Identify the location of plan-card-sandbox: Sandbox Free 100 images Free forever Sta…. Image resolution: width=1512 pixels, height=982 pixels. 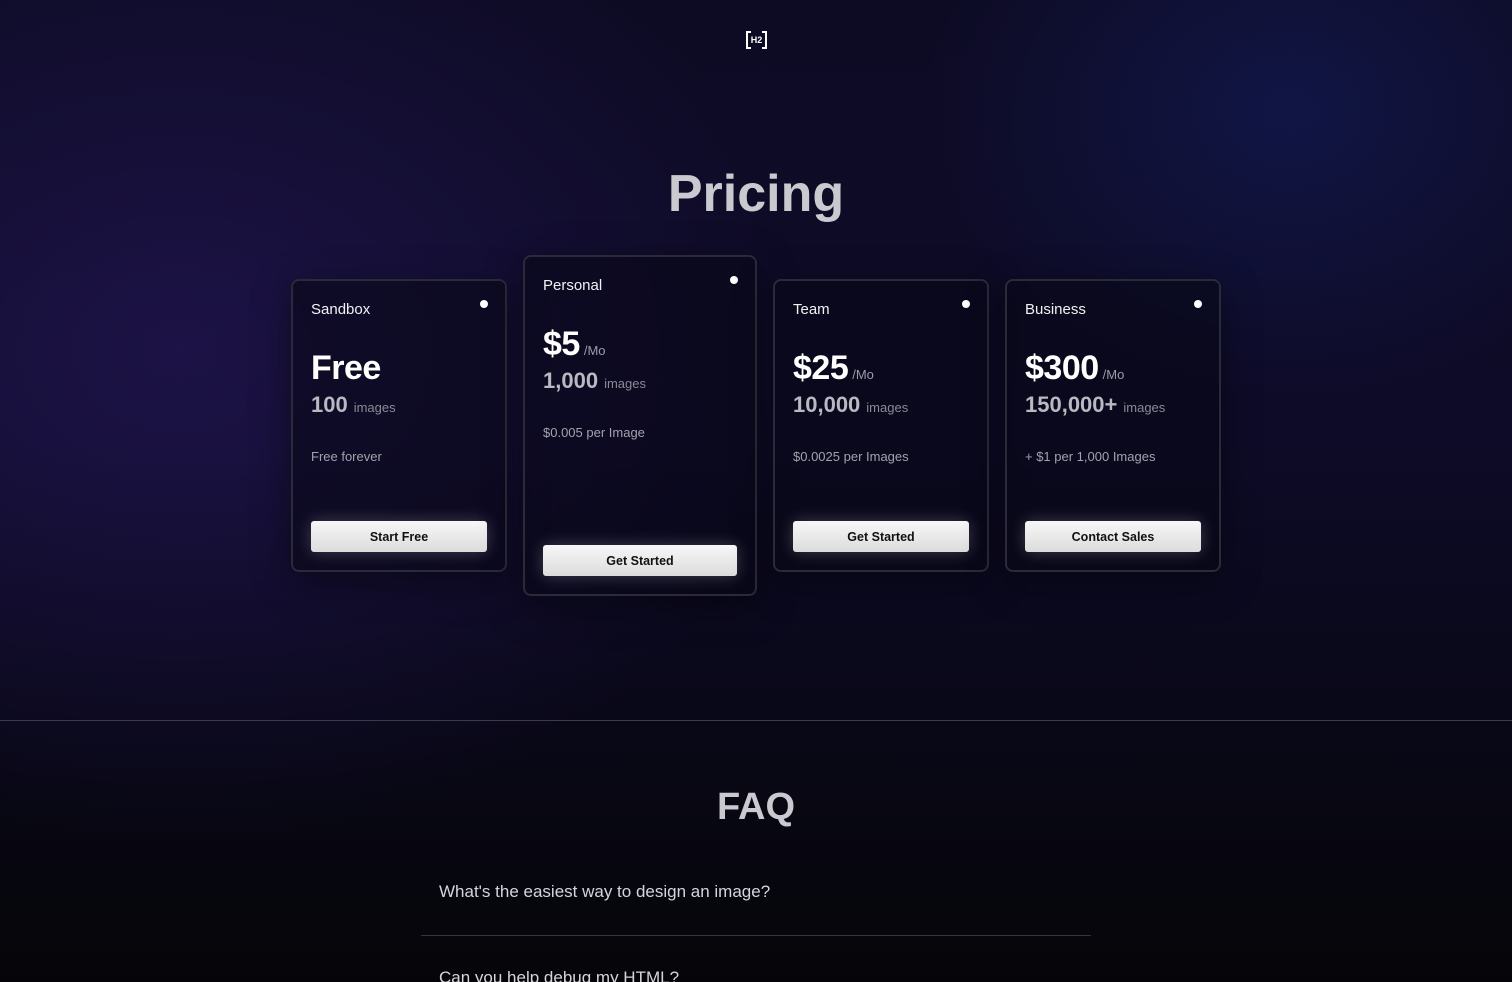
(399, 425).